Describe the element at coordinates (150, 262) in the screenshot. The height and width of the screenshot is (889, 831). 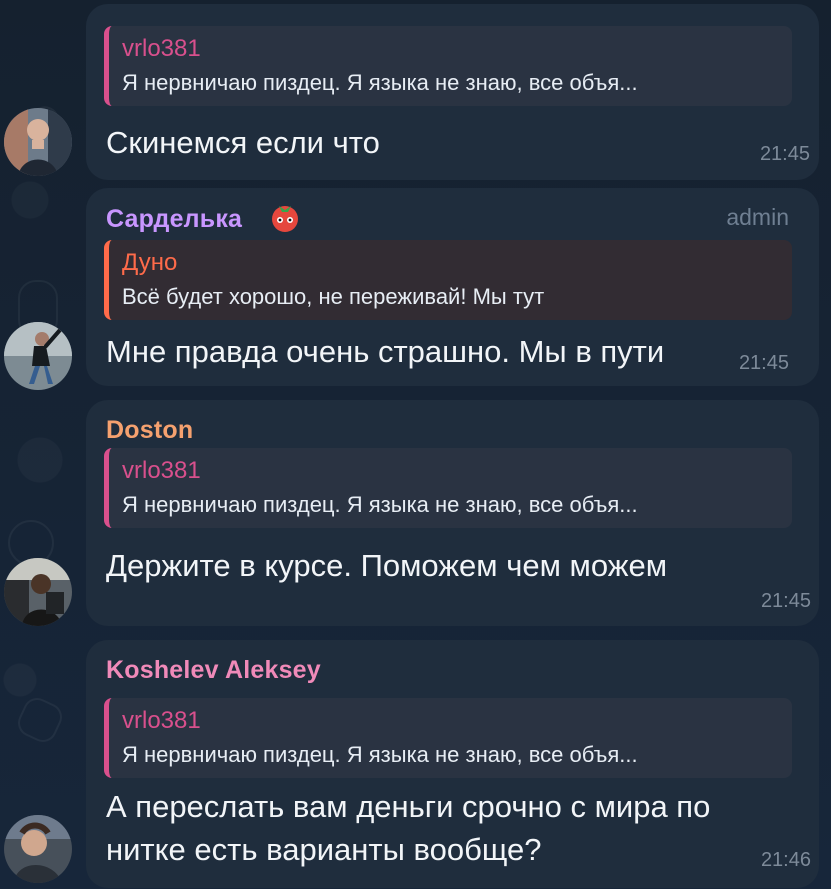
I see `reply-author: Дуно` at that location.